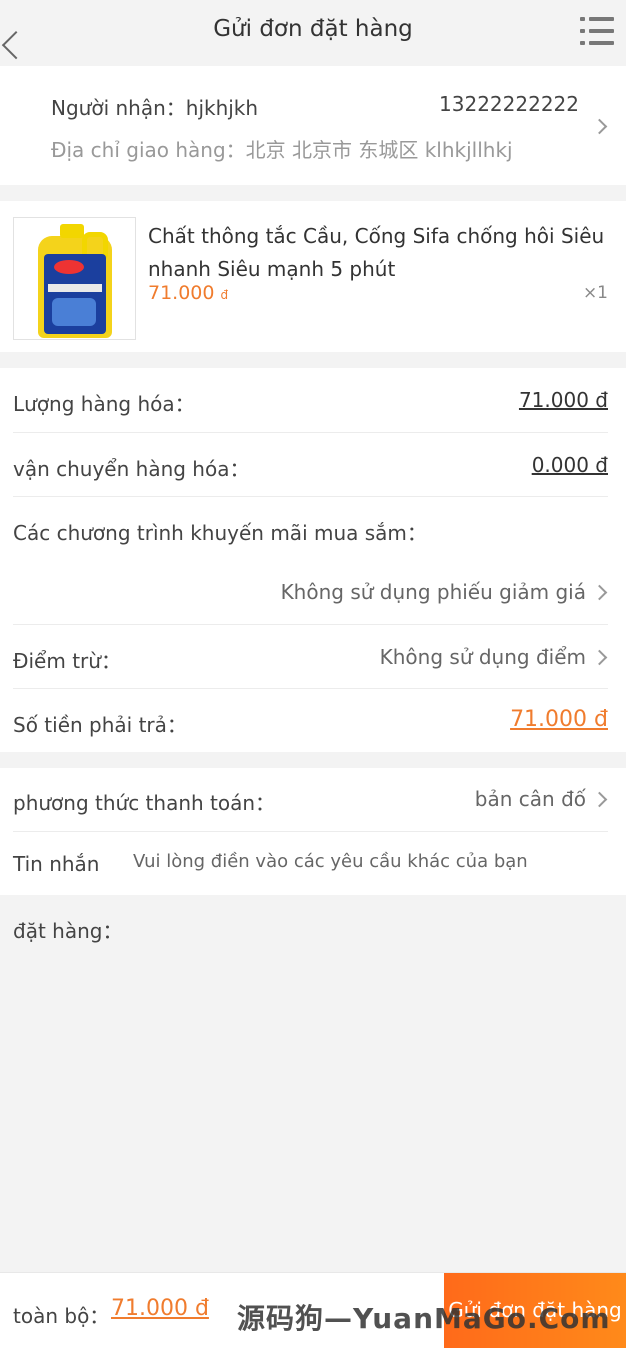 The height and width of the screenshot is (1351, 626). Describe the element at coordinates (220, 533) in the screenshot. I see `promotions-label: Các chương trình khuyến mãi mua sắm：` at that location.